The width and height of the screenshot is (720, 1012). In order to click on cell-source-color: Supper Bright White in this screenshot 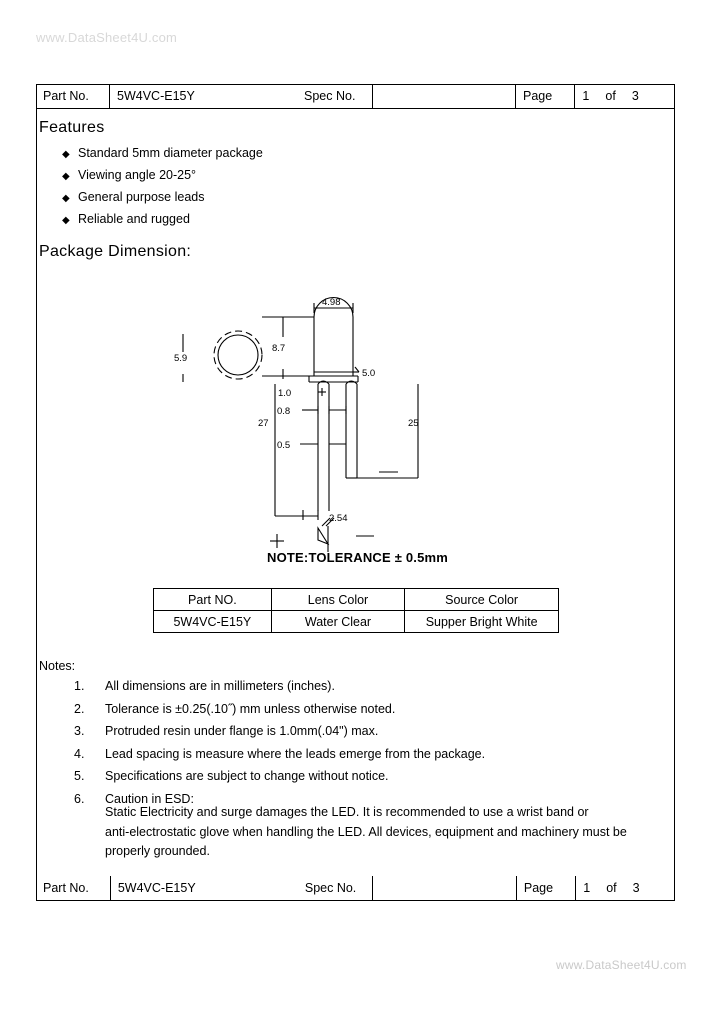, I will do `click(481, 621)`.